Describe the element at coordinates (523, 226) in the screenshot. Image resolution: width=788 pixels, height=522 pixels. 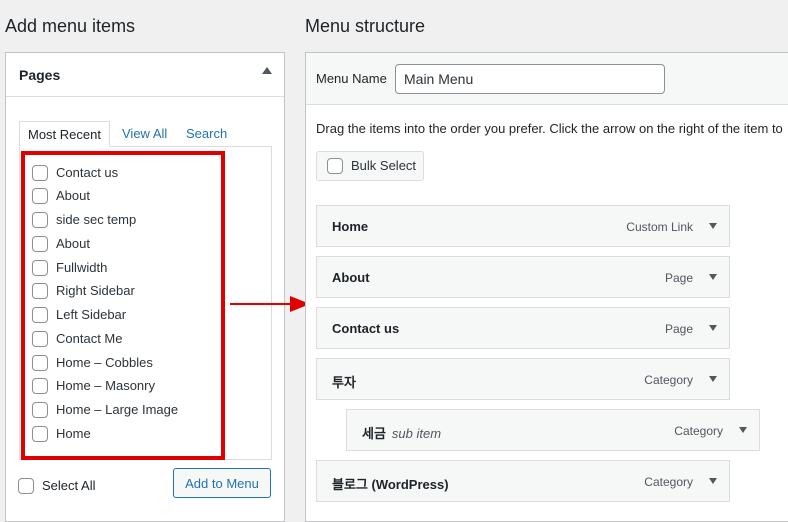
I see `menu-item-home: Home Custom Link` at that location.